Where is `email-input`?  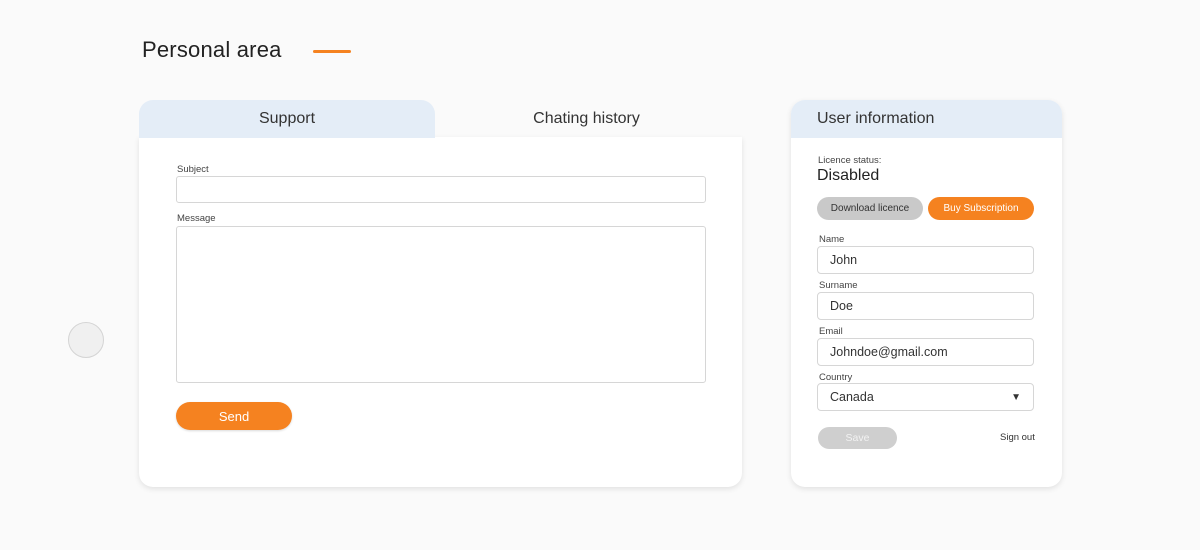 email-input is located at coordinates (925, 352).